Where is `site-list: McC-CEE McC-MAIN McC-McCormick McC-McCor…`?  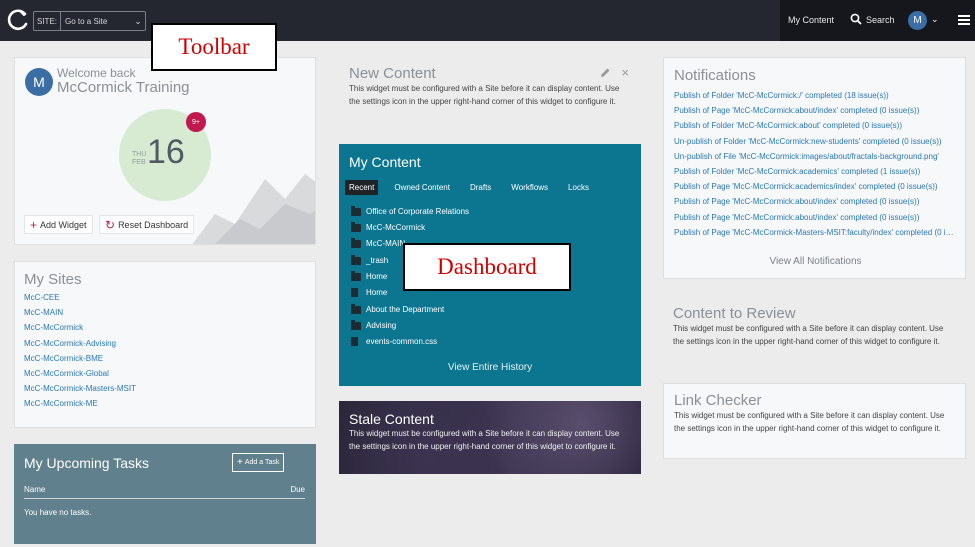
site-list: McC-CEE McC-MAIN McC-McCormick McC-McCor… is located at coordinates (165, 354).